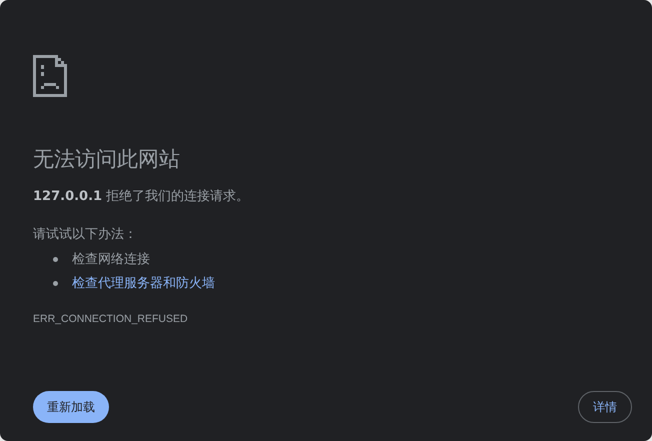  I want to click on reload-button: 重新加载, so click(71, 407).